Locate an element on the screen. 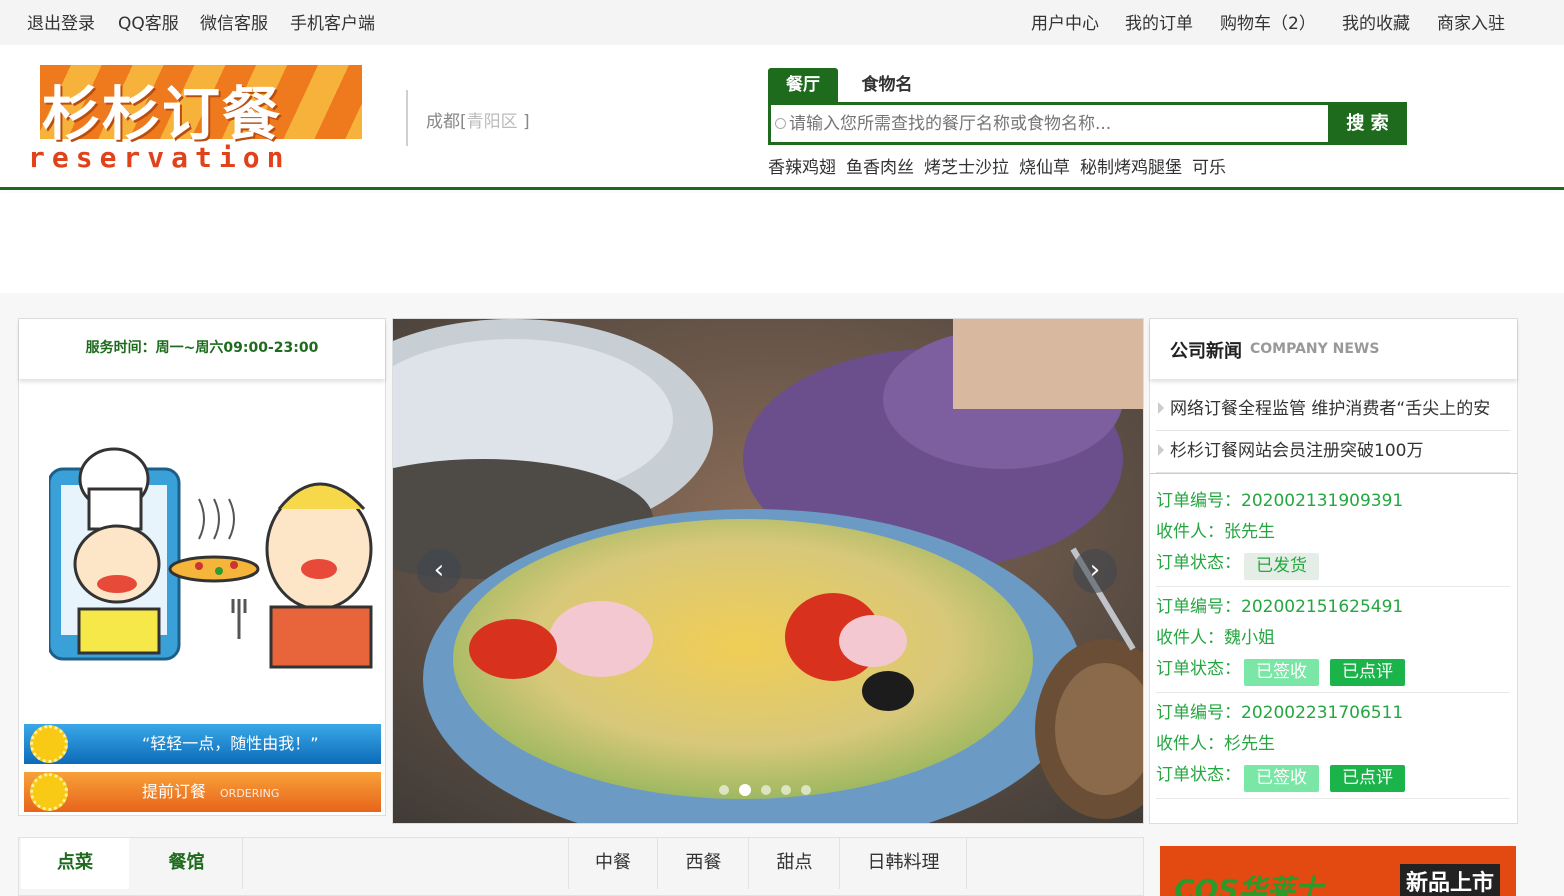 The height and width of the screenshot is (896, 1564). wechat-service-link: 微信客服 is located at coordinates (234, 21).